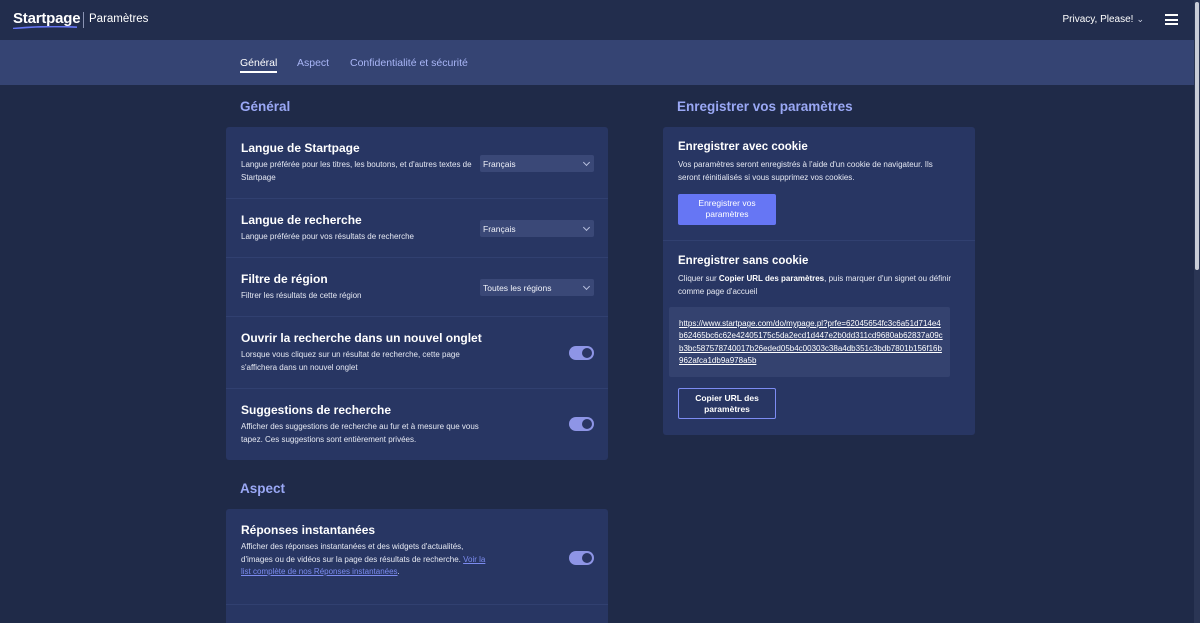  Describe the element at coordinates (743, 261) in the screenshot. I see `save-without-cookie-title: Enregistrer sans cookie` at that location.